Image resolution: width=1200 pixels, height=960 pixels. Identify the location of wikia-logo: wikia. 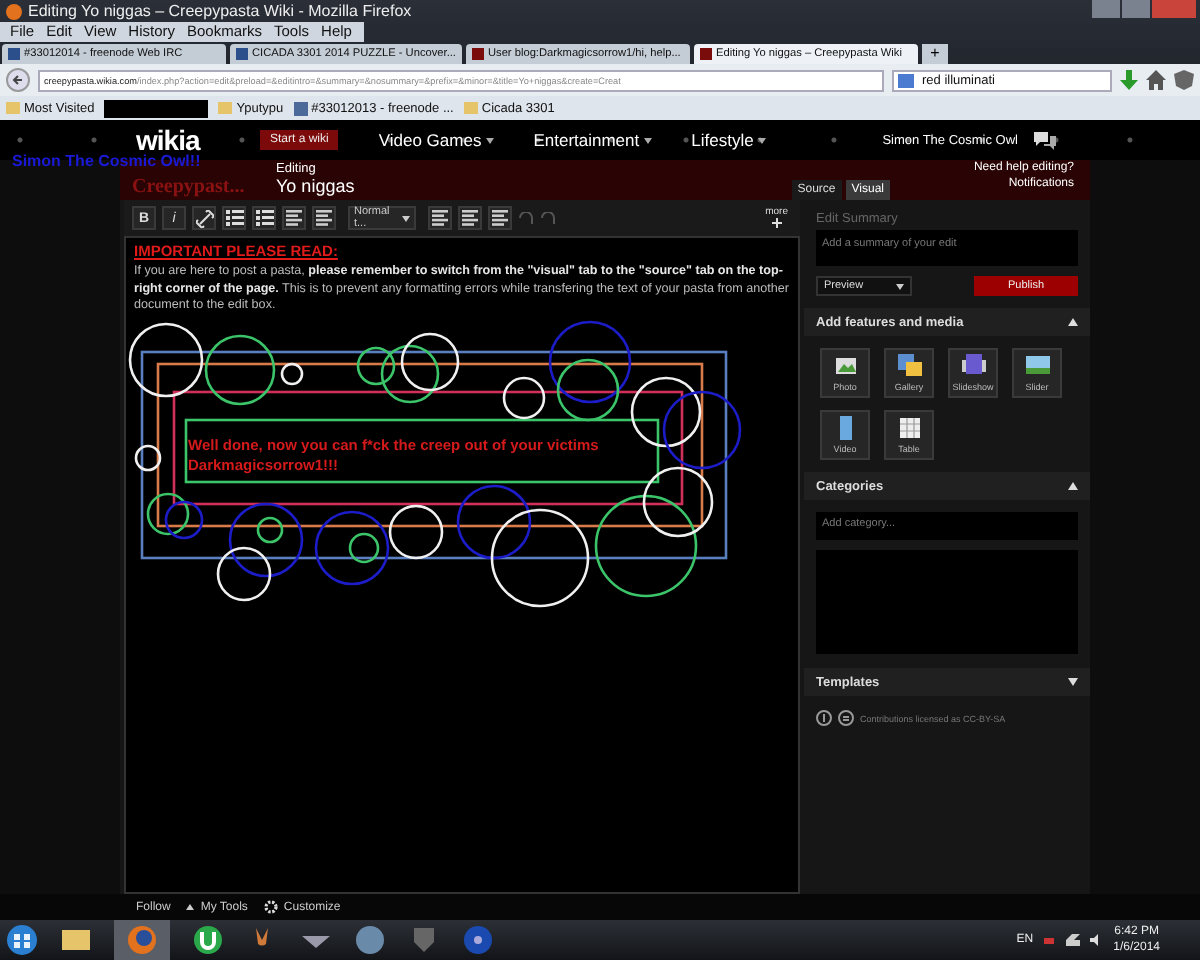
(198, 140).